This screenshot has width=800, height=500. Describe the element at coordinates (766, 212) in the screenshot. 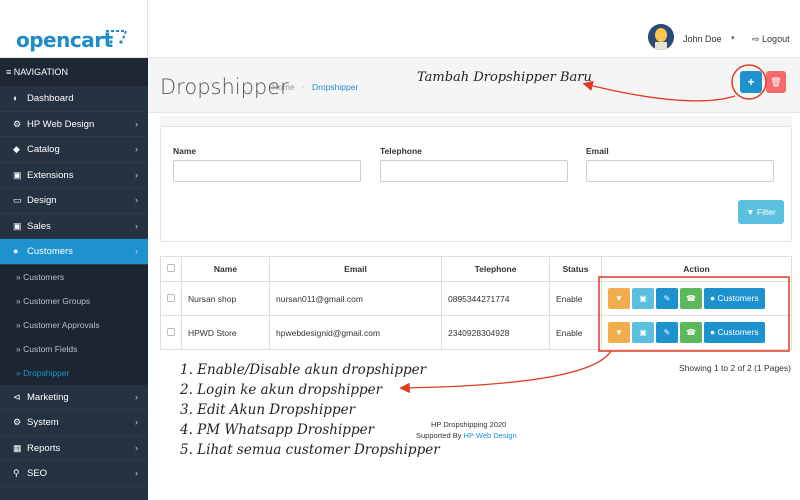

I see `filter-button-label: Filter` at that location.